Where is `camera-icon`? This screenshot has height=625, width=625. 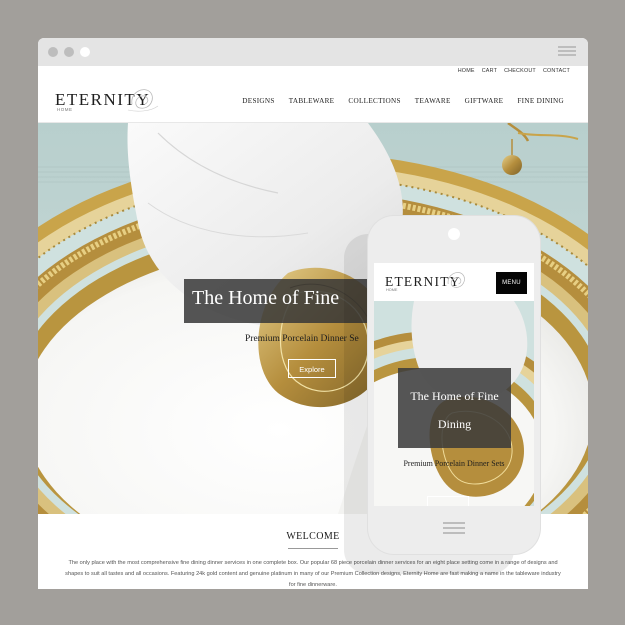 camera-icon is located at coordinates (454, 234).